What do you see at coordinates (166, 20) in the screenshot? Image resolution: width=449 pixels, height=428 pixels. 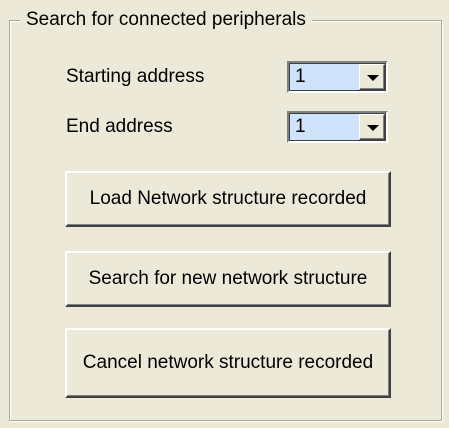 I see `groupbox-legend: Search for connected peripherals` at bounding box center [166, 20].